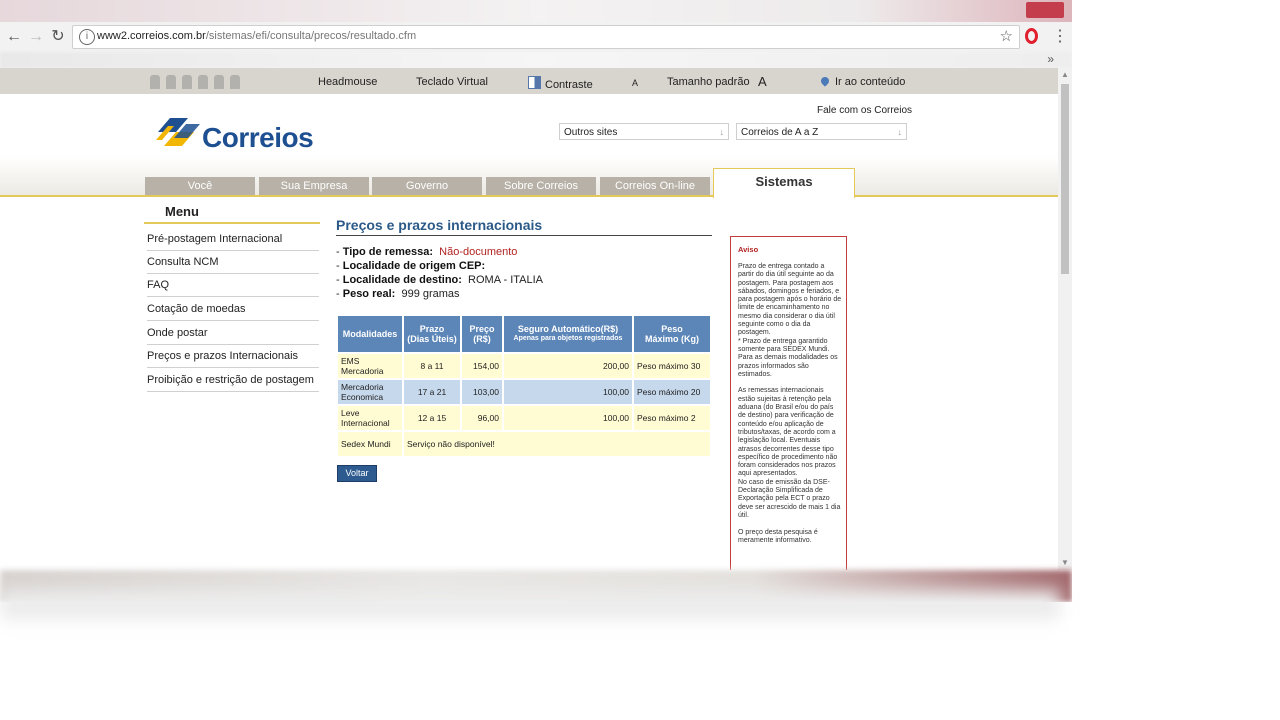 The image size is (1280, 720). What do you see at coordinates (482, 418) in the screenshot?
I see `cell-preco: 96,00` at bounding box center [482, 418].